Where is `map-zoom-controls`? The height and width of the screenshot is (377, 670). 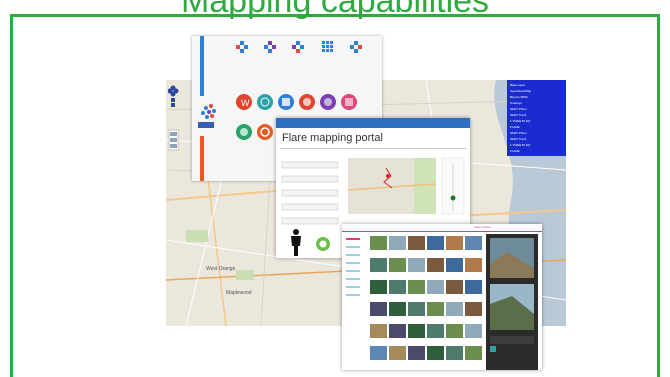
map-zoom-controls is located at coordinates (174, 124).